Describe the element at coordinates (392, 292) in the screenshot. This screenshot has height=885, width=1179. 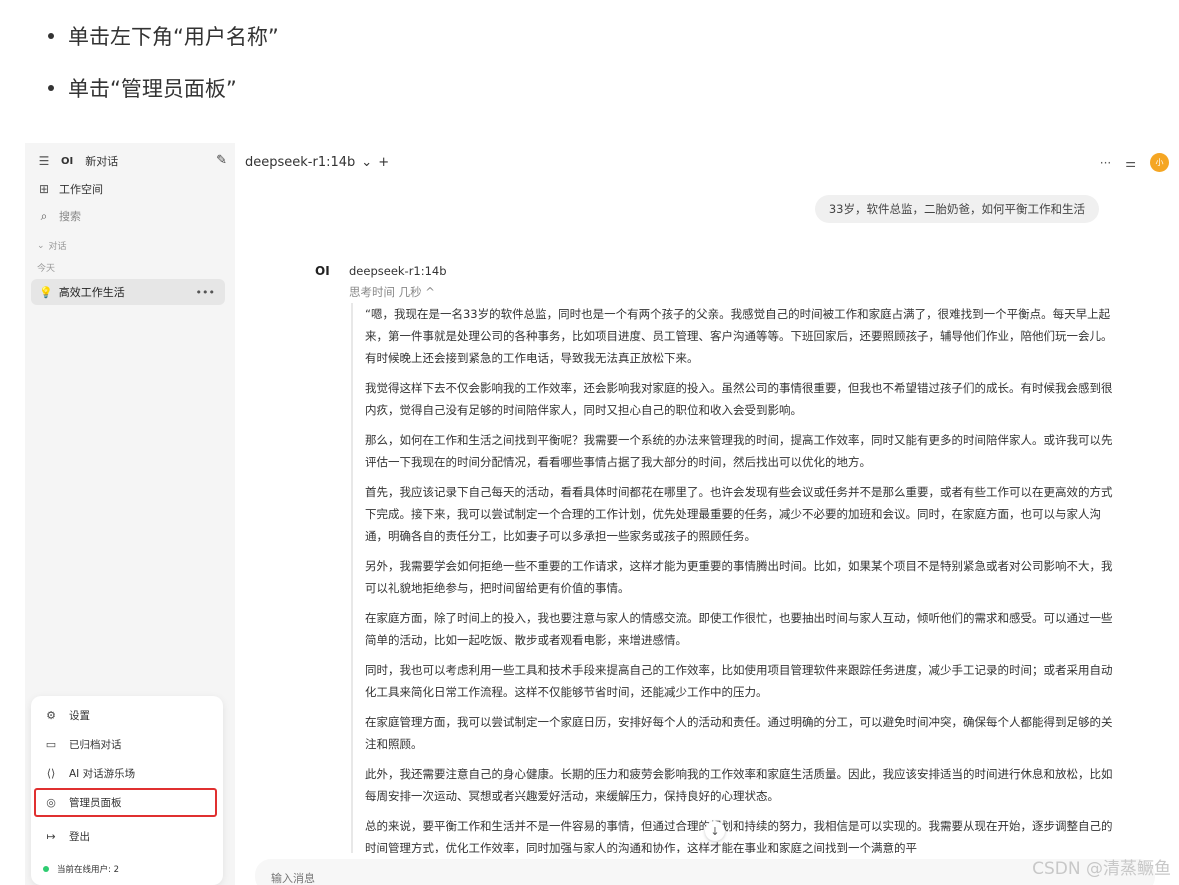
I see `thinking-toggle: 思考时间 几秒 ^` at that location.